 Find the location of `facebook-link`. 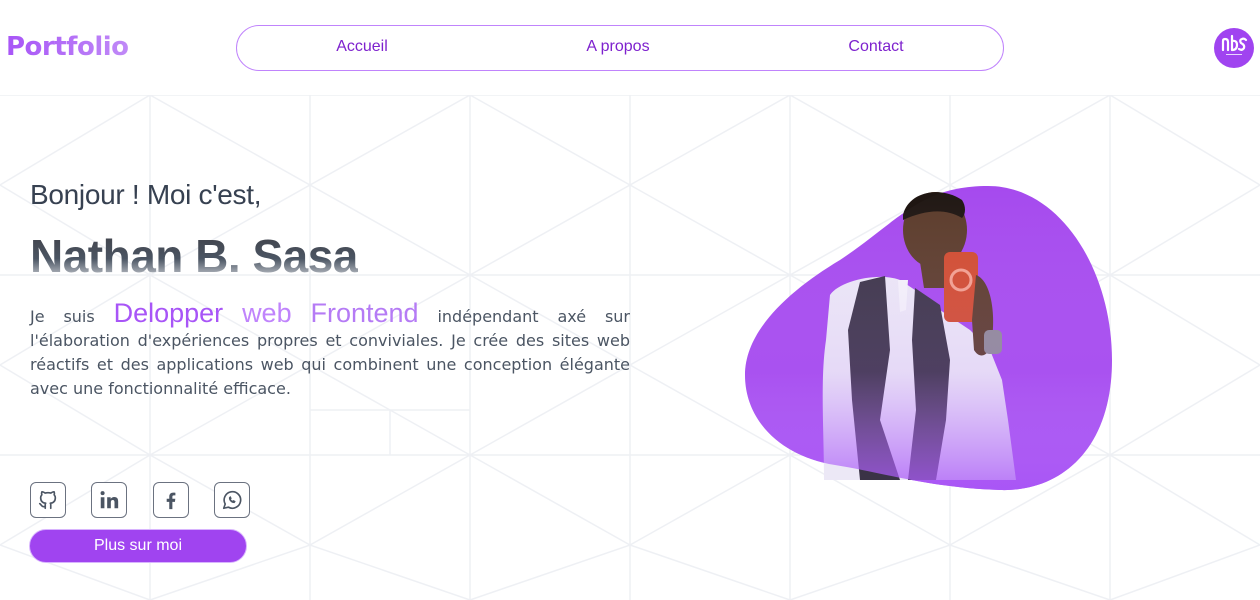

facebook-link is located at coordinates (171, 500).